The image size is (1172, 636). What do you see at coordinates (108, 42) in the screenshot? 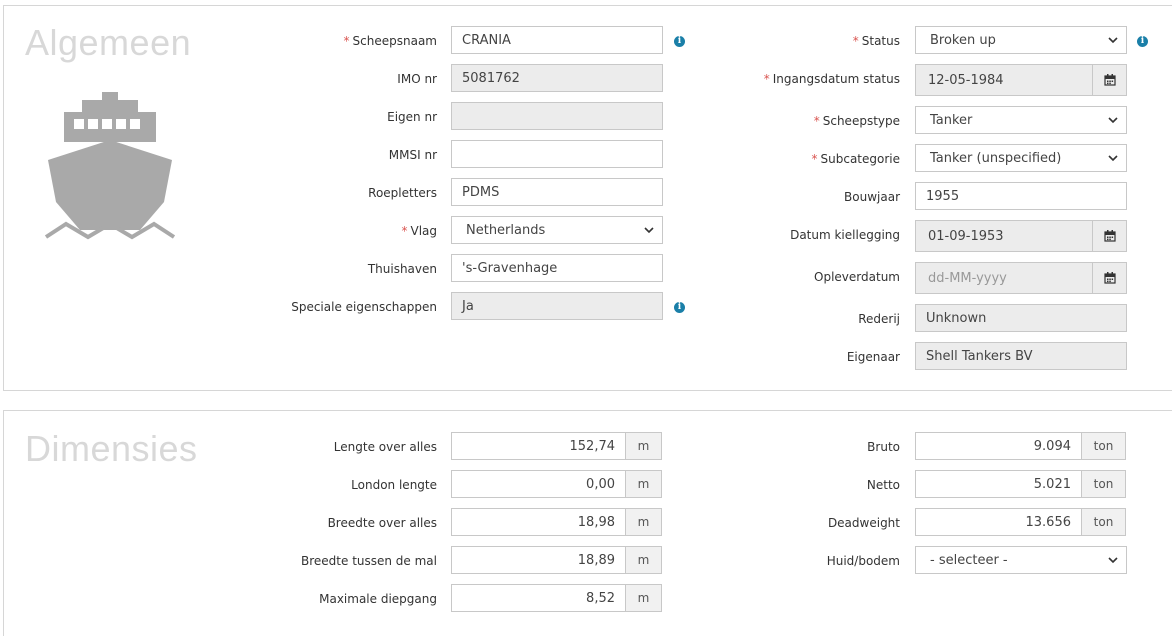
I see `algemeen-heading: Algemeen` at bounding box center [108, 42].